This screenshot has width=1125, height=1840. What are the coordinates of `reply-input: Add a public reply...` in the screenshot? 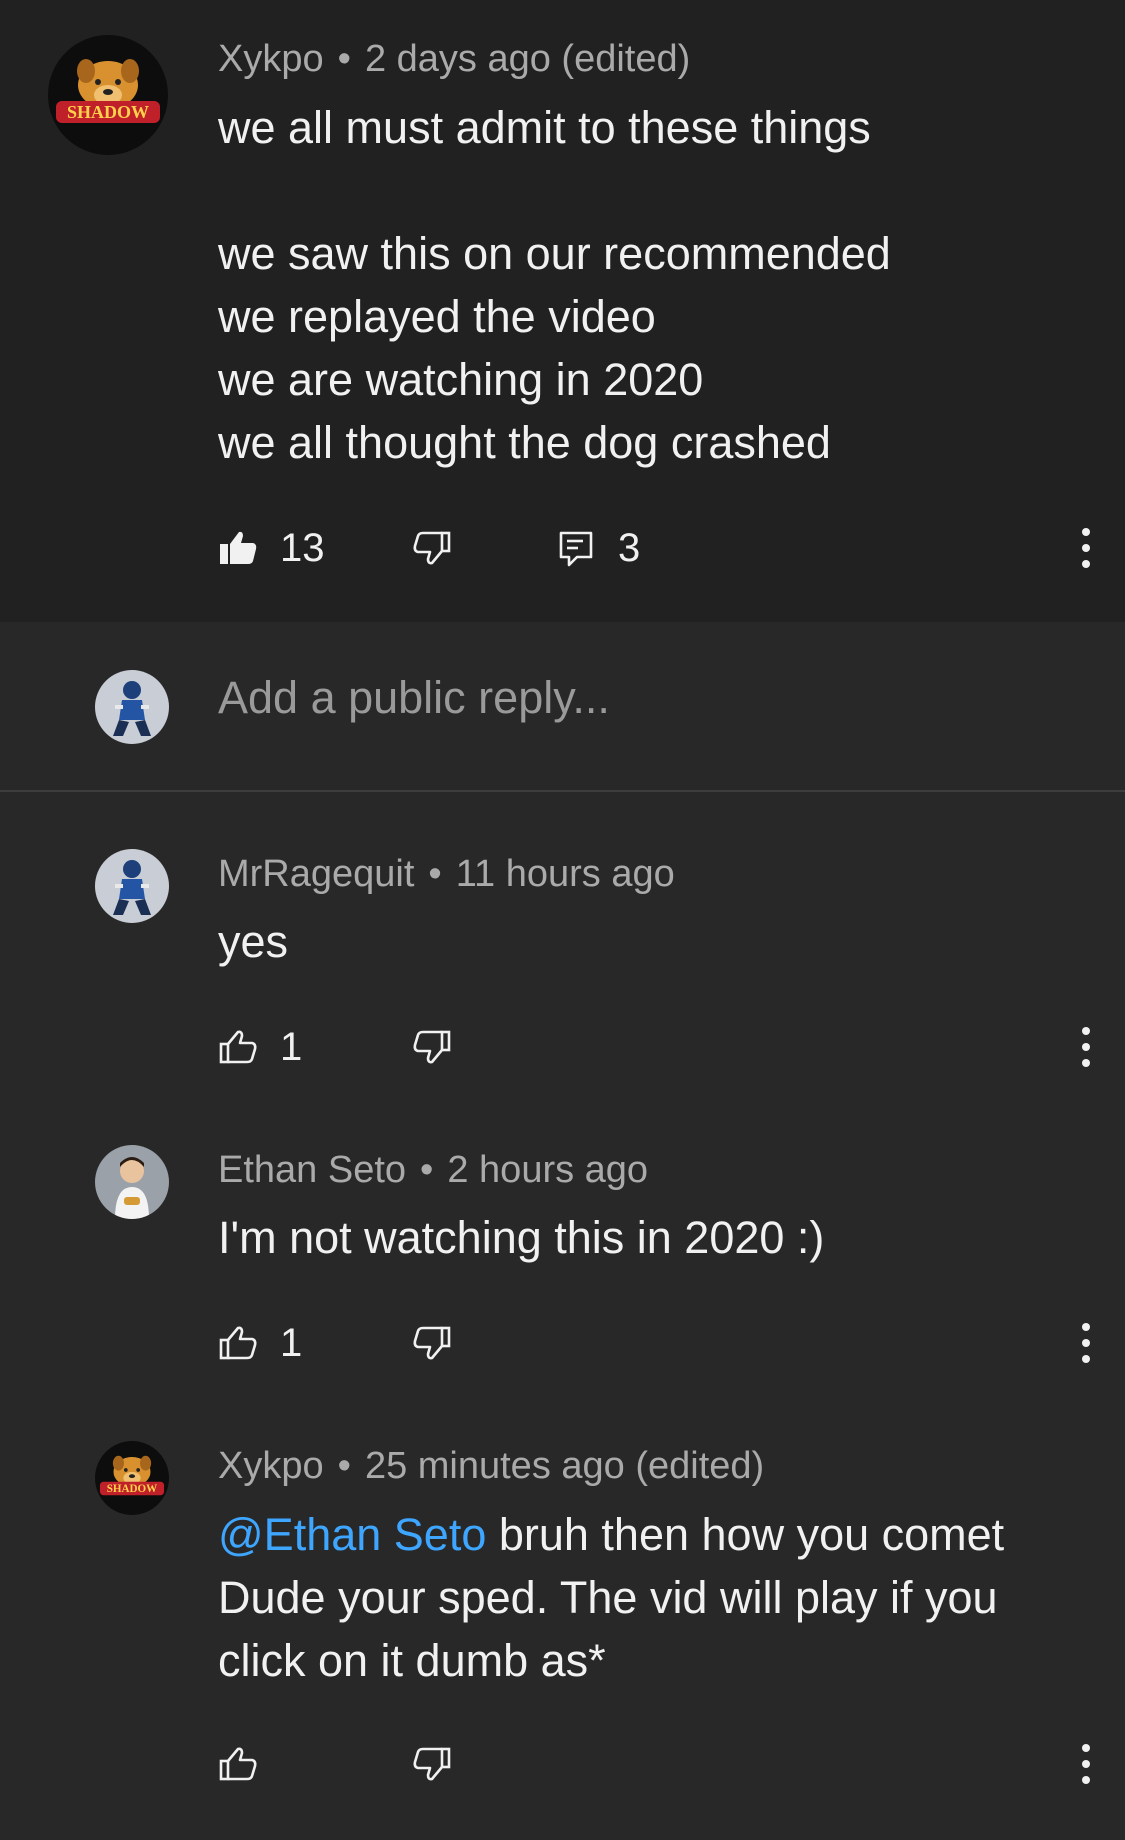 It's located at (414, 698).